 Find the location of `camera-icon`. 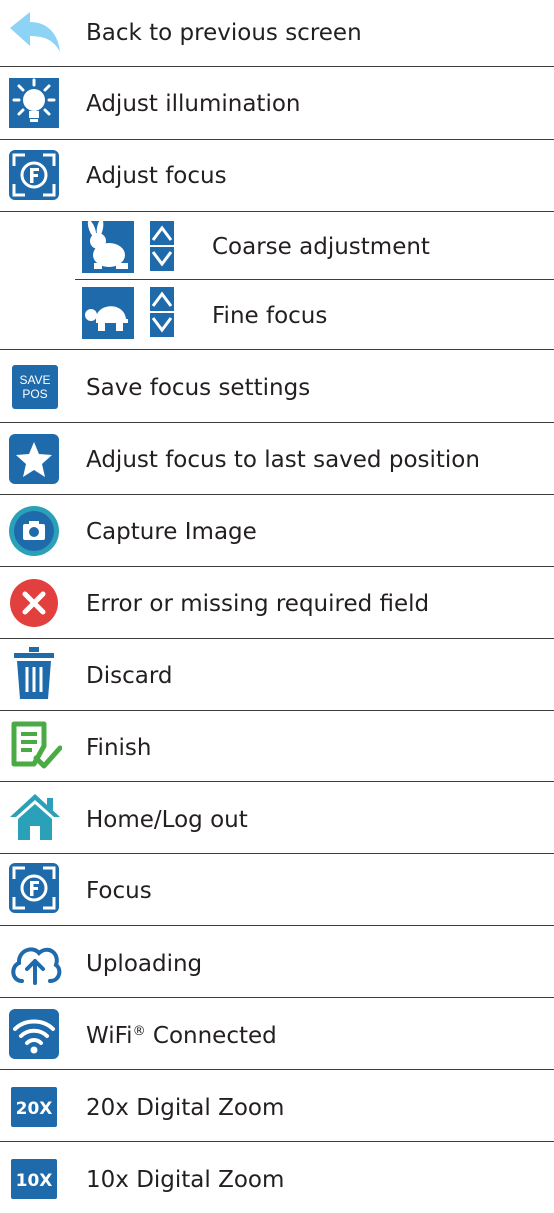

camera-icon is located at coordinates (34, 531).